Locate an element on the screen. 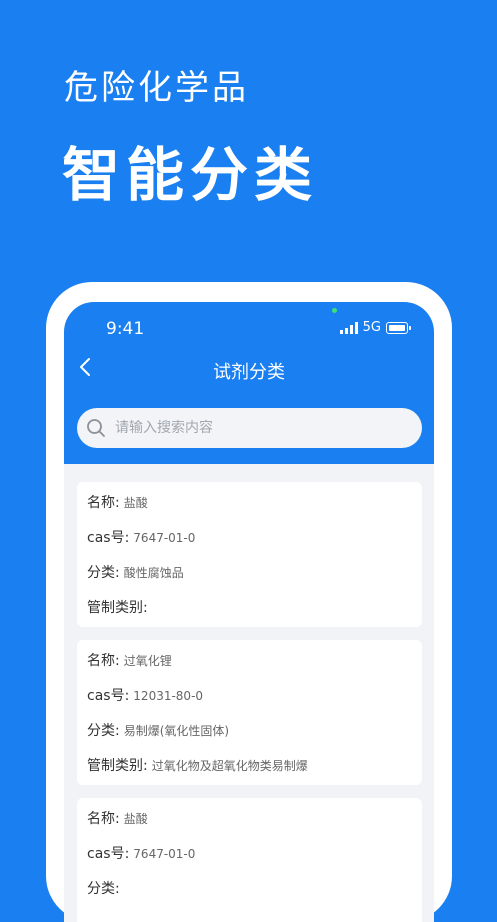  search-bar is located at coordinates (249, 428).